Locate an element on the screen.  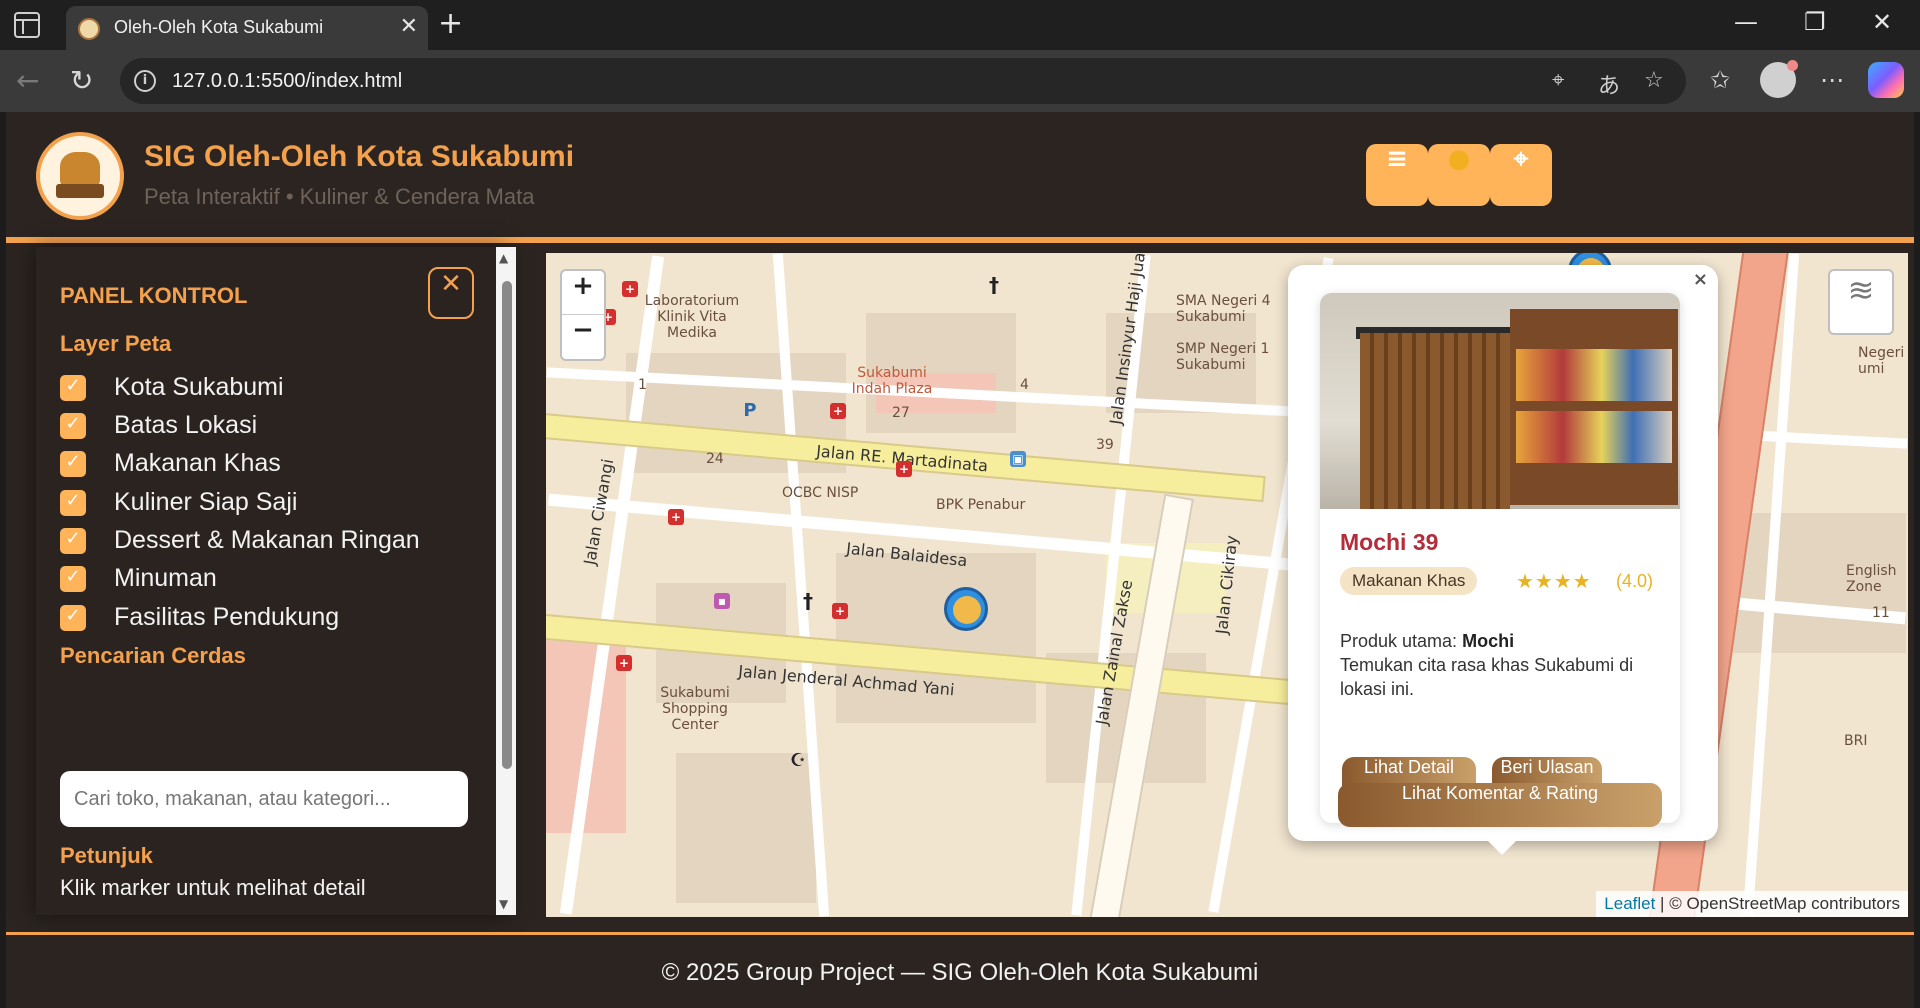
house-number: 27 is located at coordinates (901, 413).